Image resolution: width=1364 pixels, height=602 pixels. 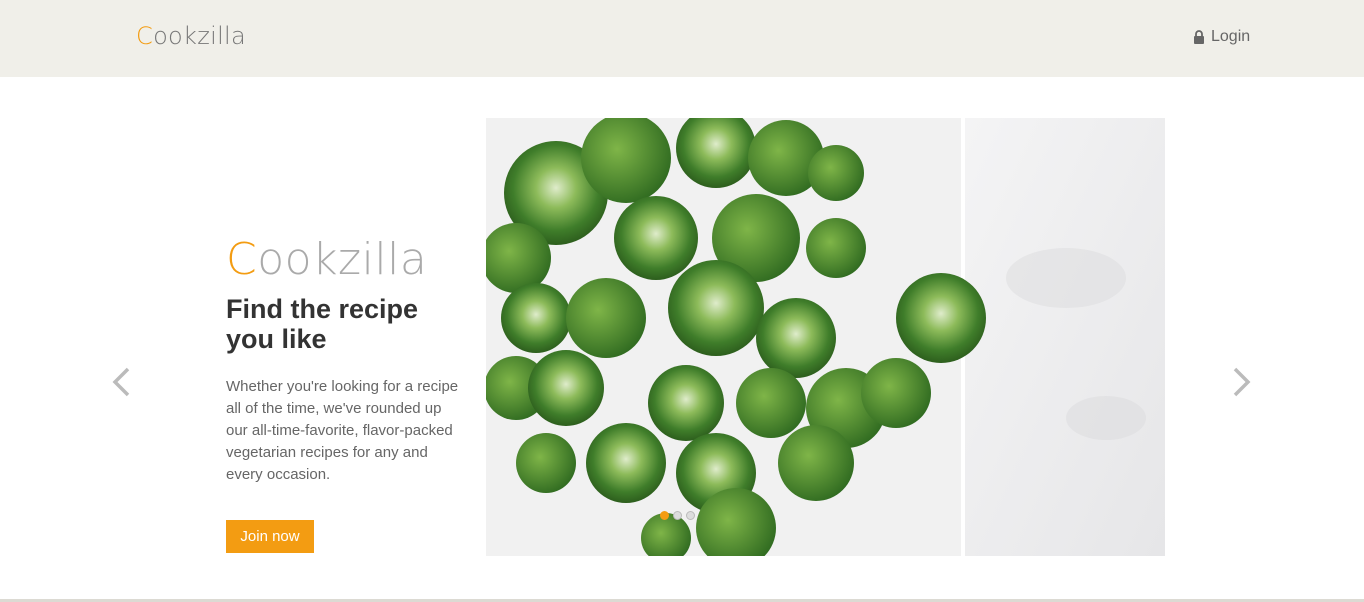 What do you see at coordinates (342, 259) in the screenshot?
I see `hero-brand-rest: ookzilla` at bounding box center [342, 259].